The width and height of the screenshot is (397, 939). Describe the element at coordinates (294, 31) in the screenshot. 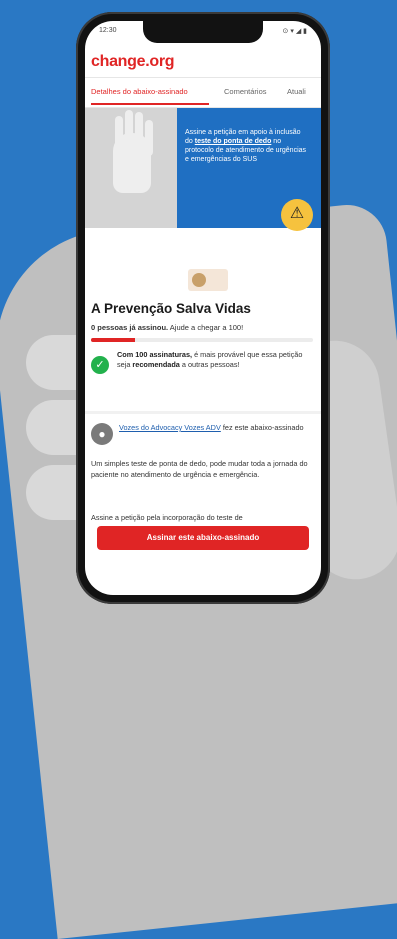

I see `status-icons: ⊙ ▾ ◢ ▮` at that location.